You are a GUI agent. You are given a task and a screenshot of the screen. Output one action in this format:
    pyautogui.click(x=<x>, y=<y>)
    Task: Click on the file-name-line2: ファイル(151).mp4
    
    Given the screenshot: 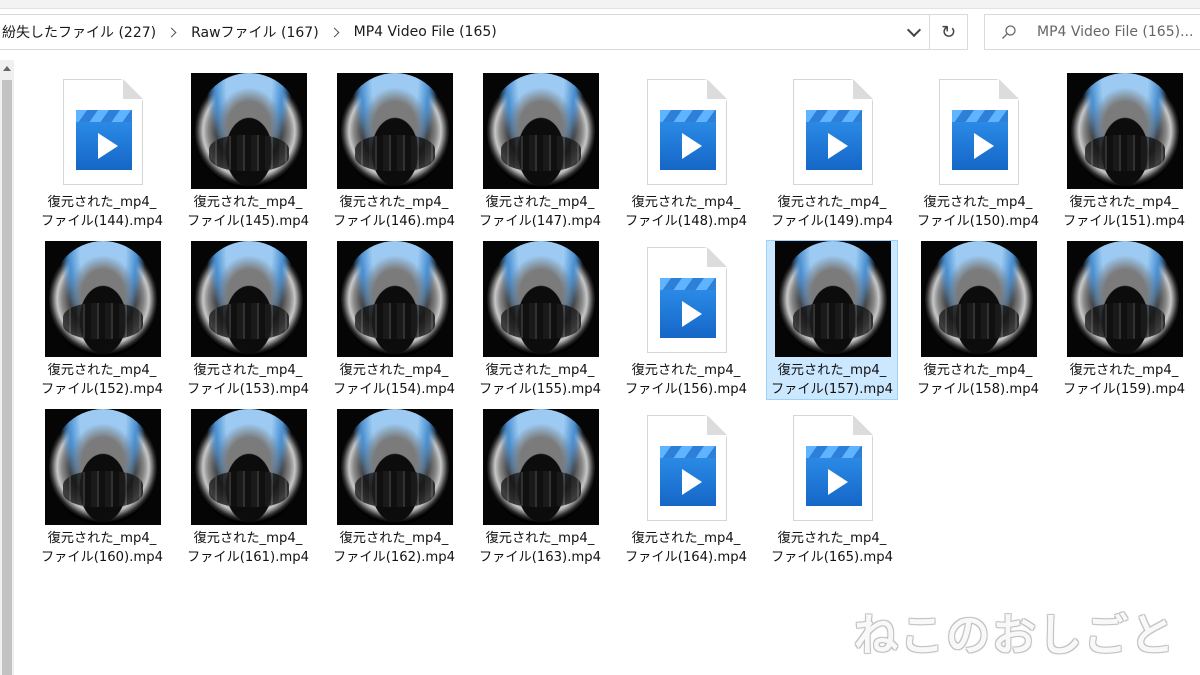 What is the action you would take?
    pyautogui.click(x=1123, y=221)
    